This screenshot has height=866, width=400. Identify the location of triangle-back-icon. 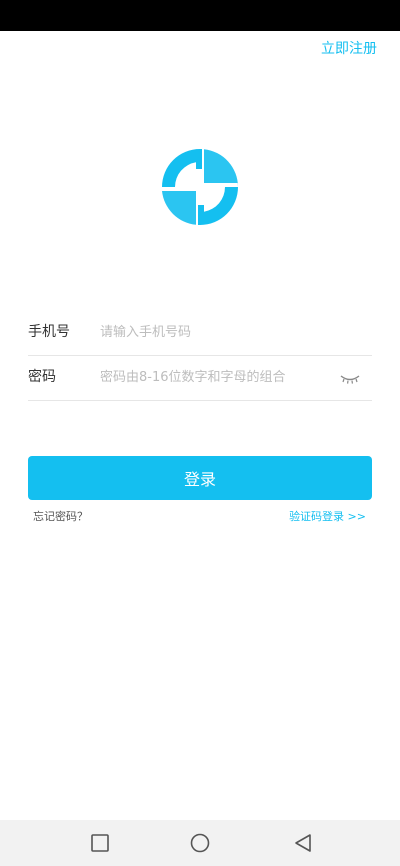
(304, 843).